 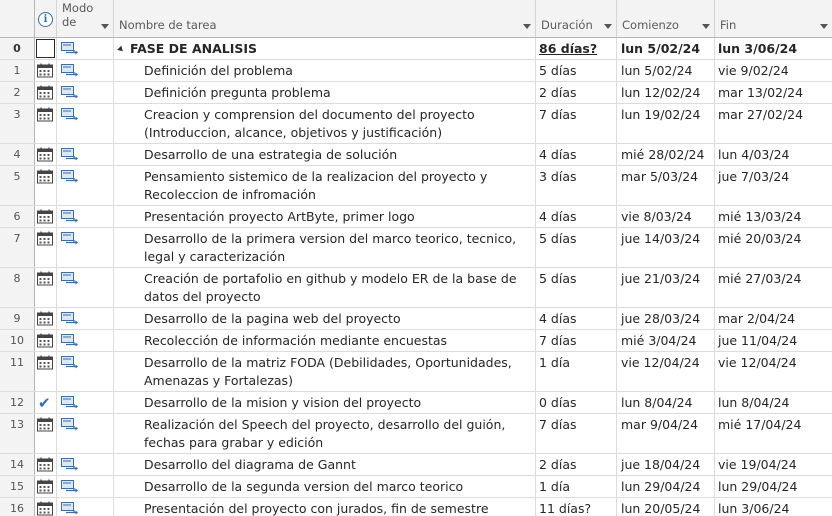 I want to click on start-date-cell: lun 19/02/24, so click(x=666, y=123).